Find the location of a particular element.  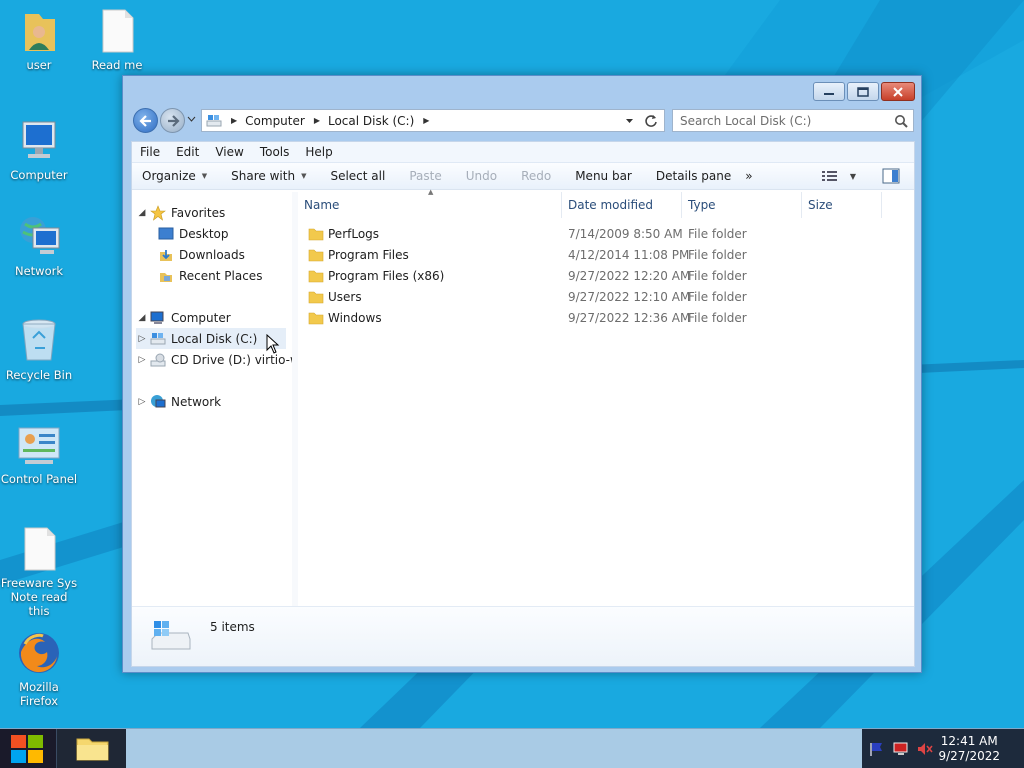

maximize-button is located at coordinates (863, 91).